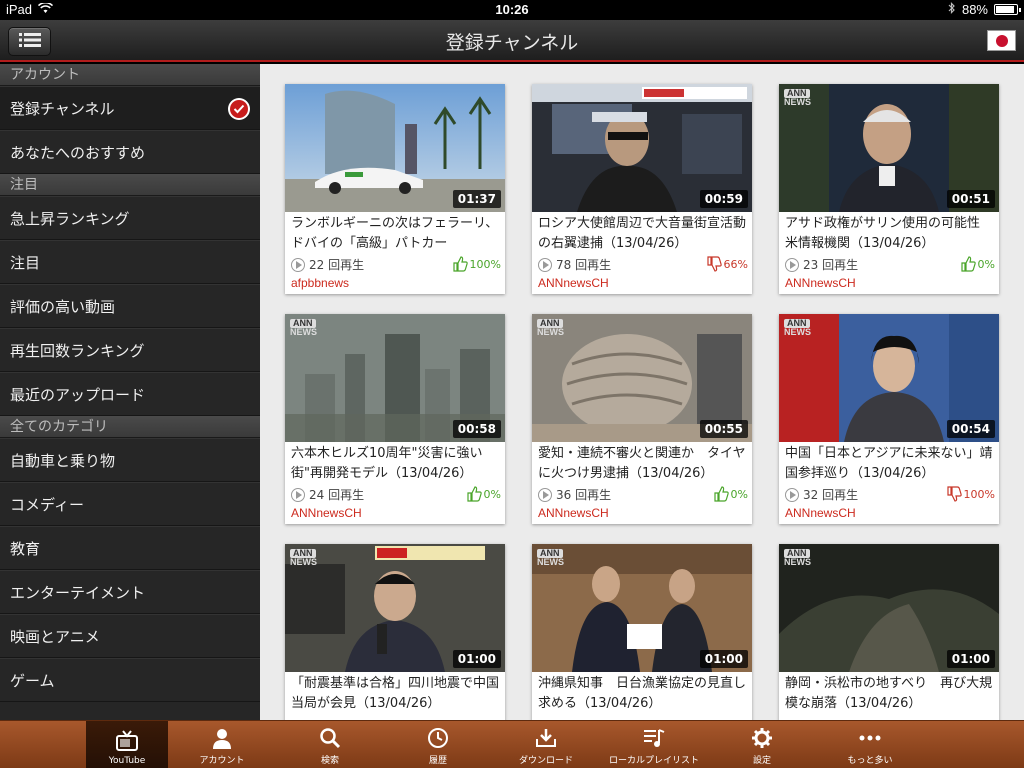 The height and width of the screenshot is (768, 1024). What do you see at coordinates (395, 148) in the screenshot?
I see `video-thumbnail: 01:37` at bounding box center [395, 148].